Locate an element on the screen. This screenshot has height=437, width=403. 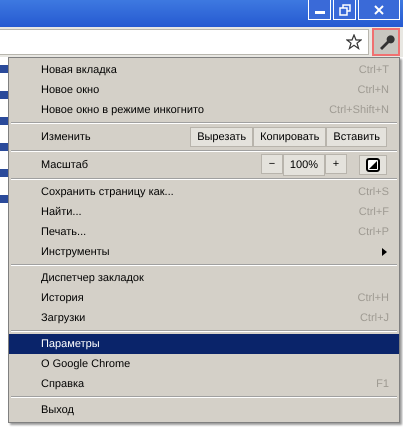
wrench-button is located at coordinates (386, 42).